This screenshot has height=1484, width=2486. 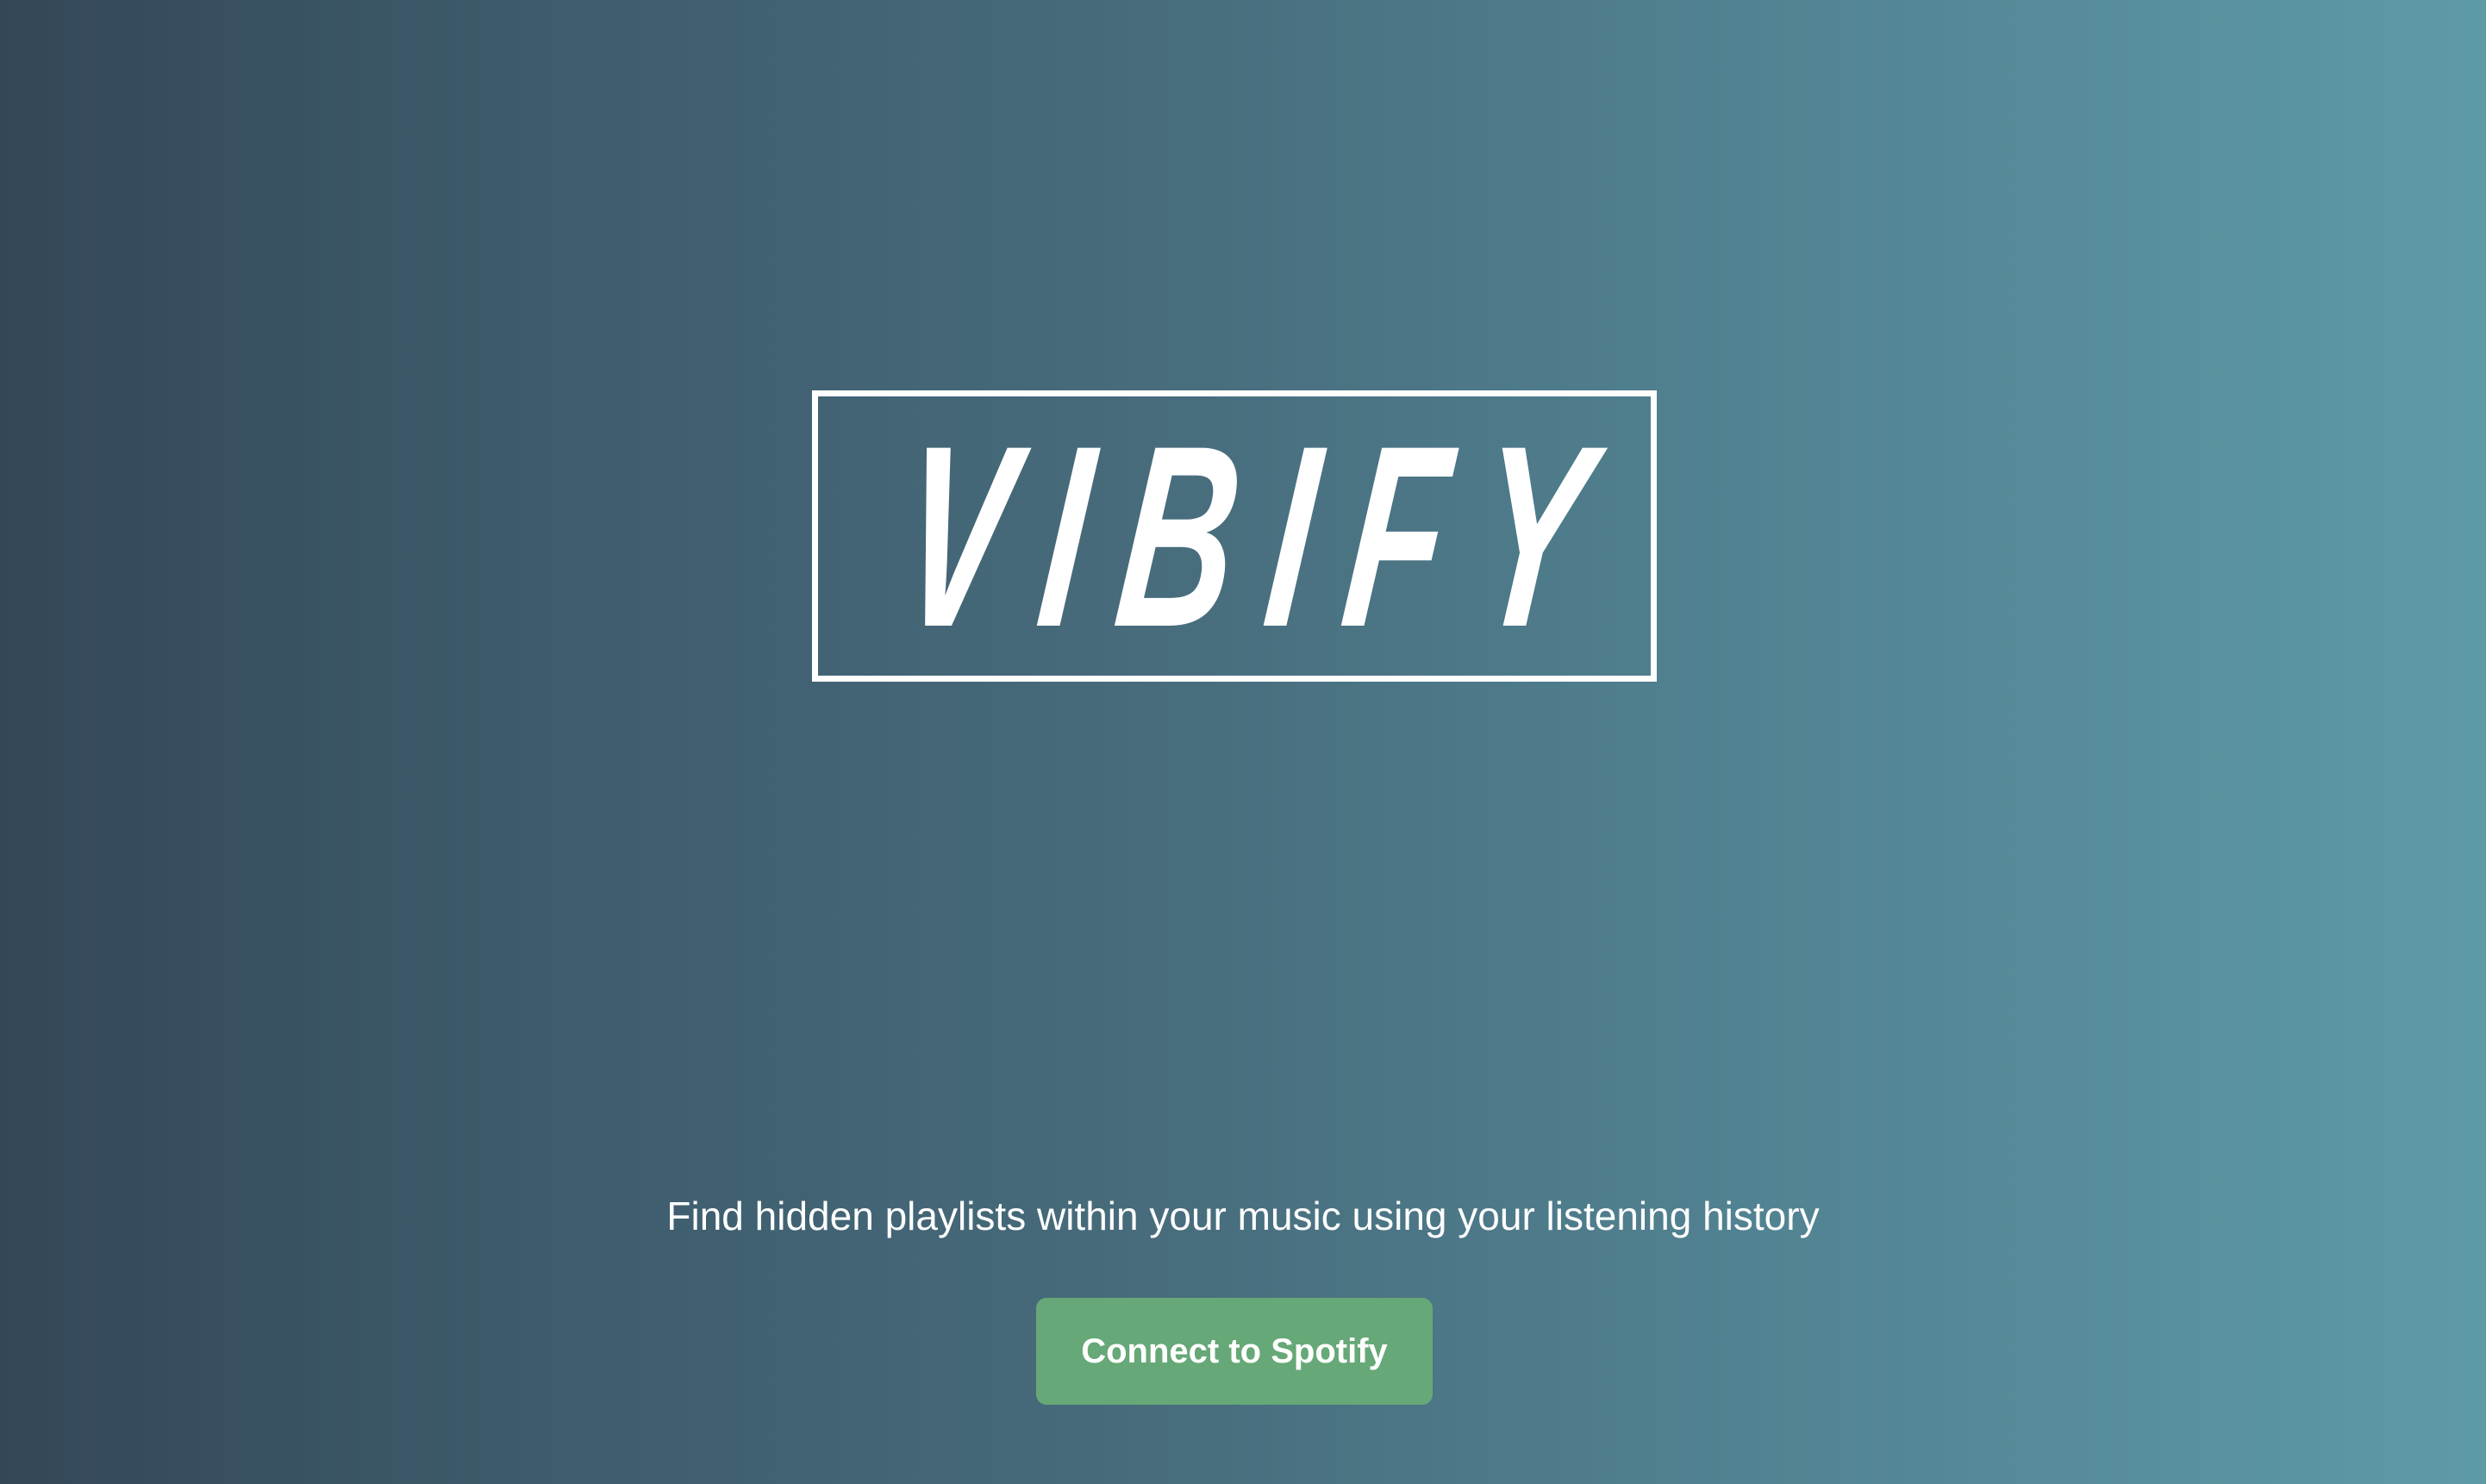 I want to click on logo-wordmark: VIBIFY, so click(x=1261, y=536).